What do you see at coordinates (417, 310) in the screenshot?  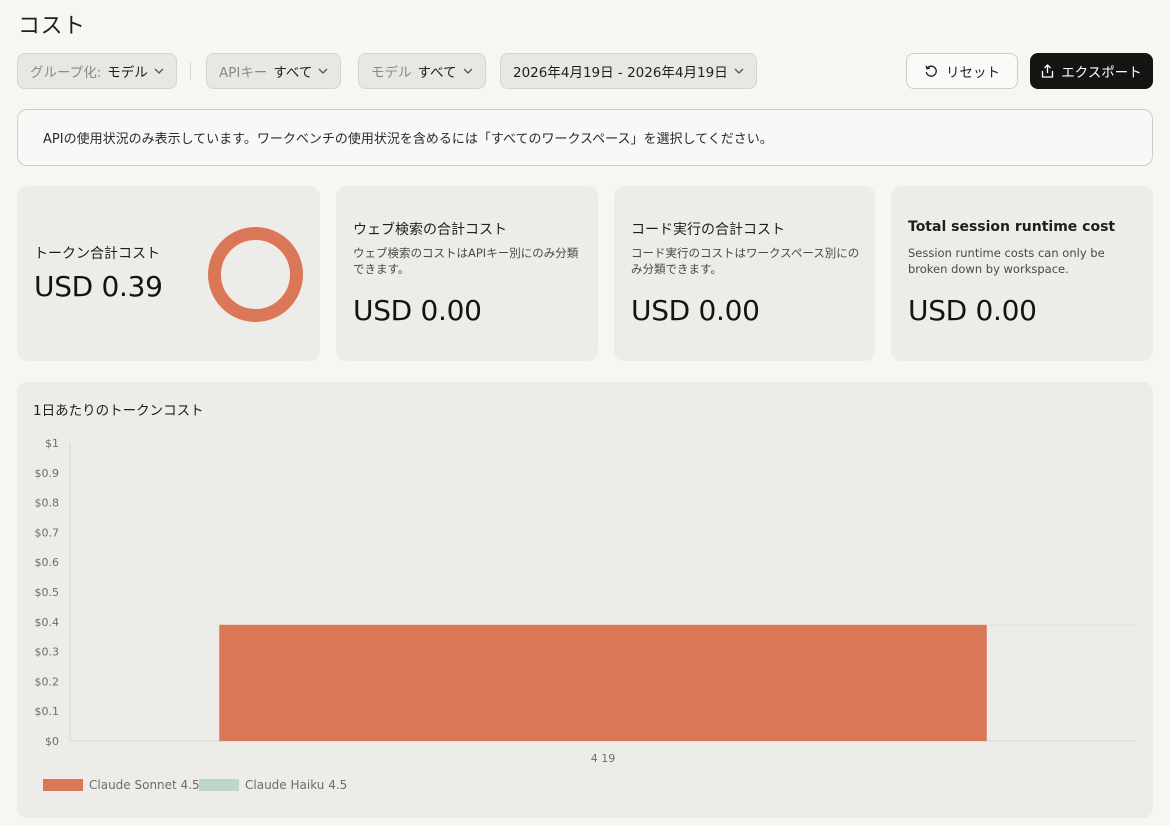 I see `web-search-cost-value: USD 0.00` at bounding box center [417, 310].